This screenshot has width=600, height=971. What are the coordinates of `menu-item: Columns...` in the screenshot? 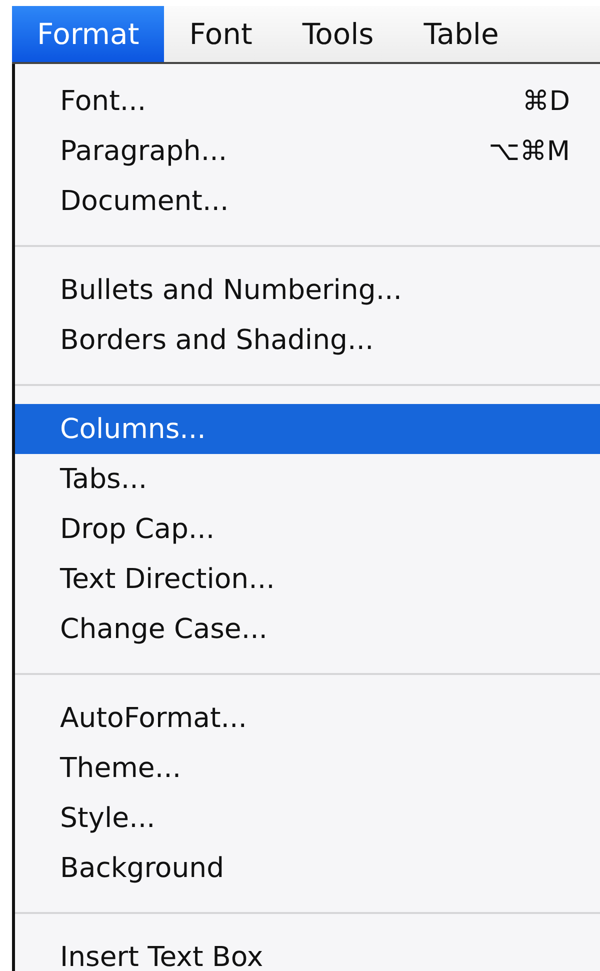 It's located at (307, 429).